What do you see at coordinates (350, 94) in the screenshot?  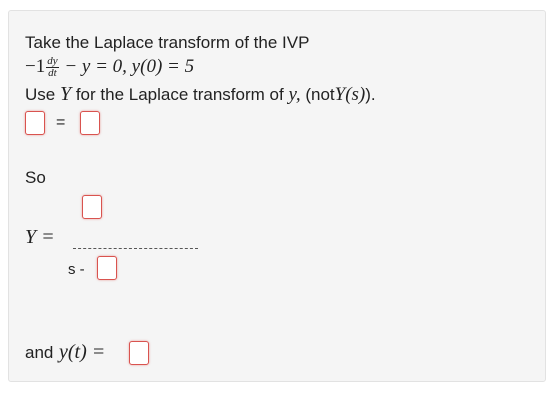 I see `instruction-Ys: Y(s)` at bounding box center [350, 94].